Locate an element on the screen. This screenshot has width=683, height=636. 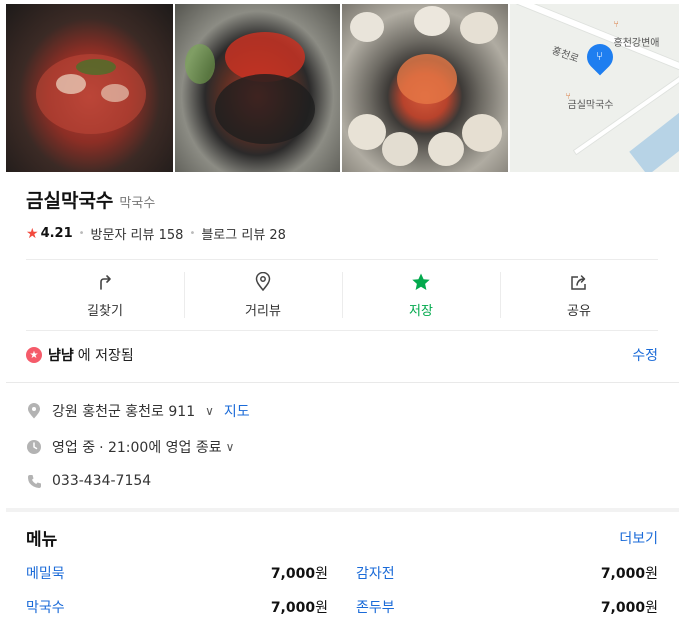
map-link: 지도 is located at coordinates (237, 411).